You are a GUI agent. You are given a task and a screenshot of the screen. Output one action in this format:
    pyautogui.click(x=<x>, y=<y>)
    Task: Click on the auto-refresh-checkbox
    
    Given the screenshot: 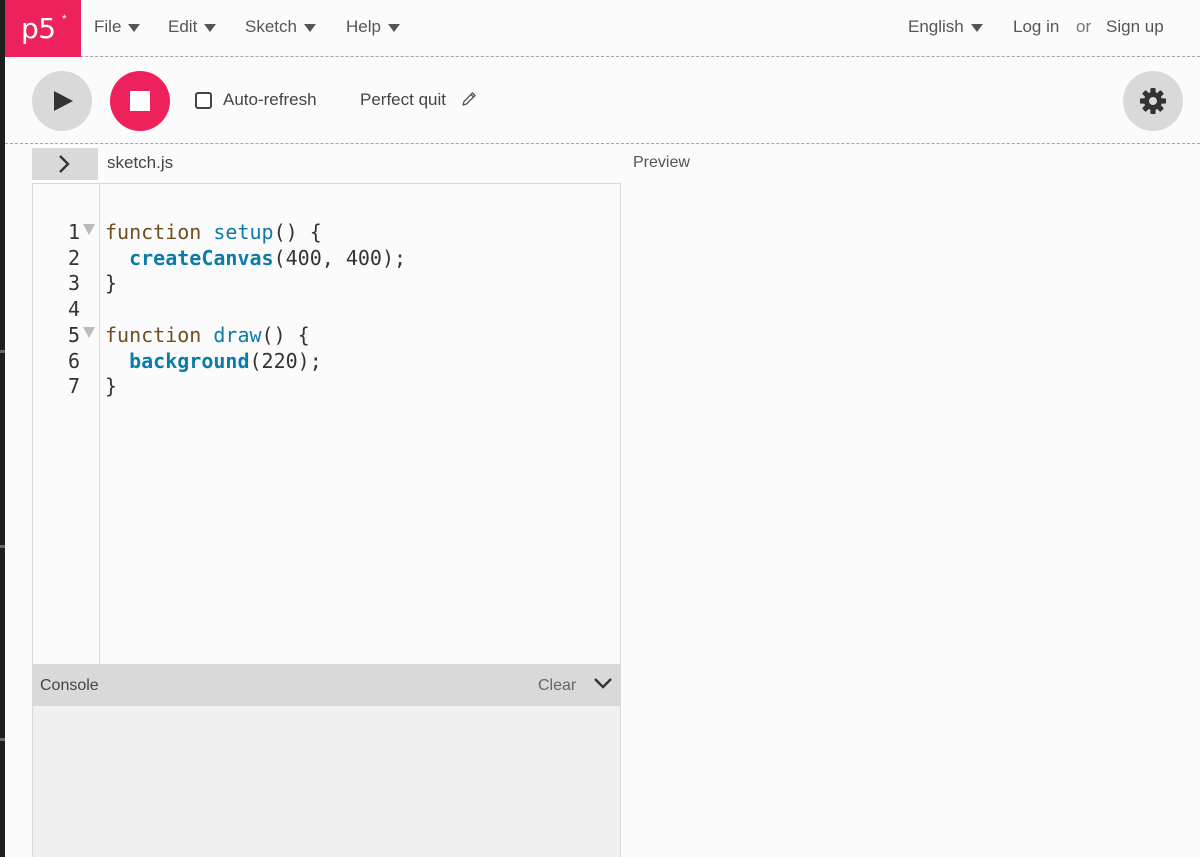 What is the action you would take?
    pyautogui.click(x=203, y=100)
    